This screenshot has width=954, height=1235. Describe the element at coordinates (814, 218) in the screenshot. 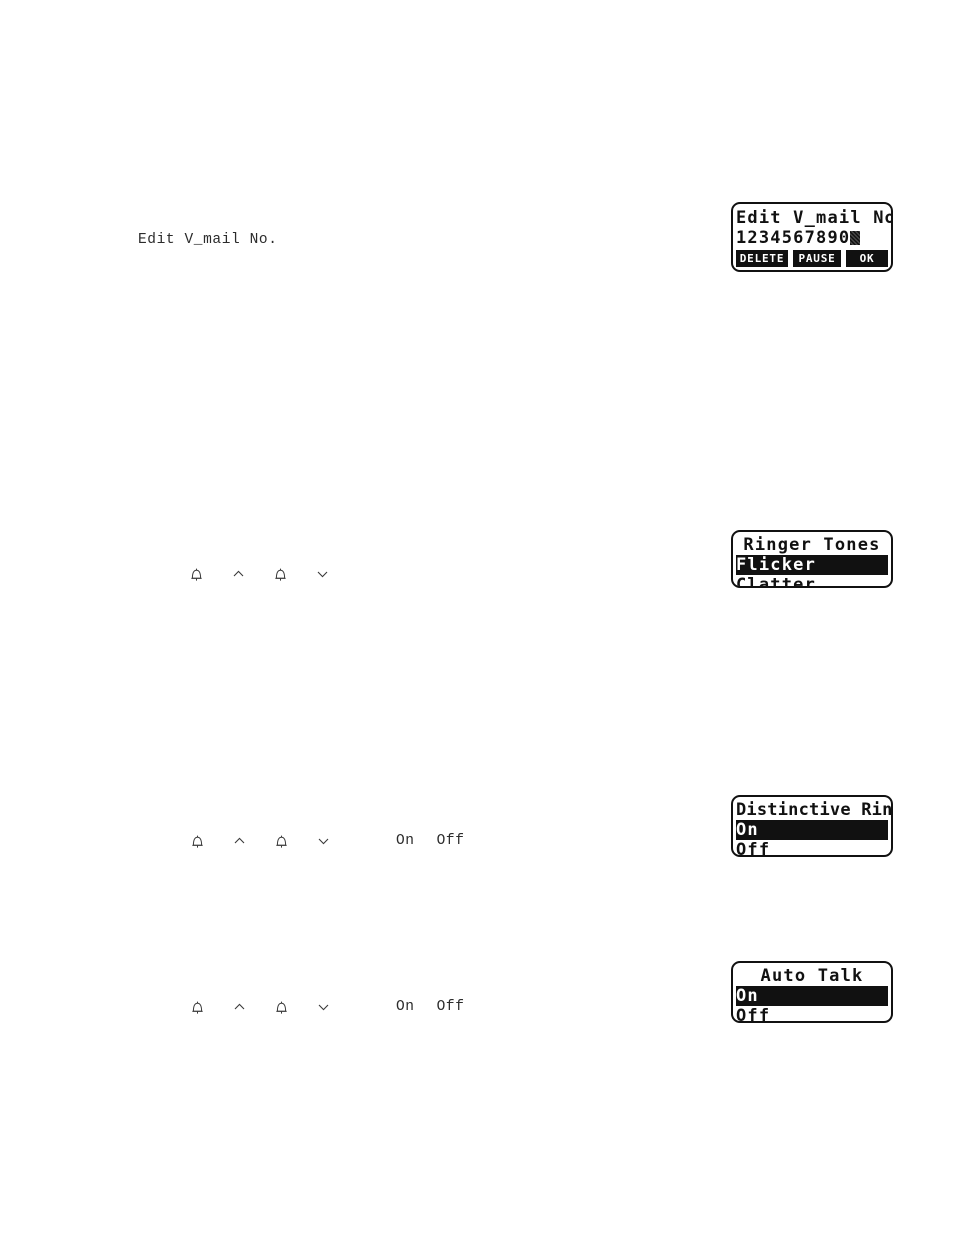

I see `lcd-title: Edit V_mail No.` at that location.